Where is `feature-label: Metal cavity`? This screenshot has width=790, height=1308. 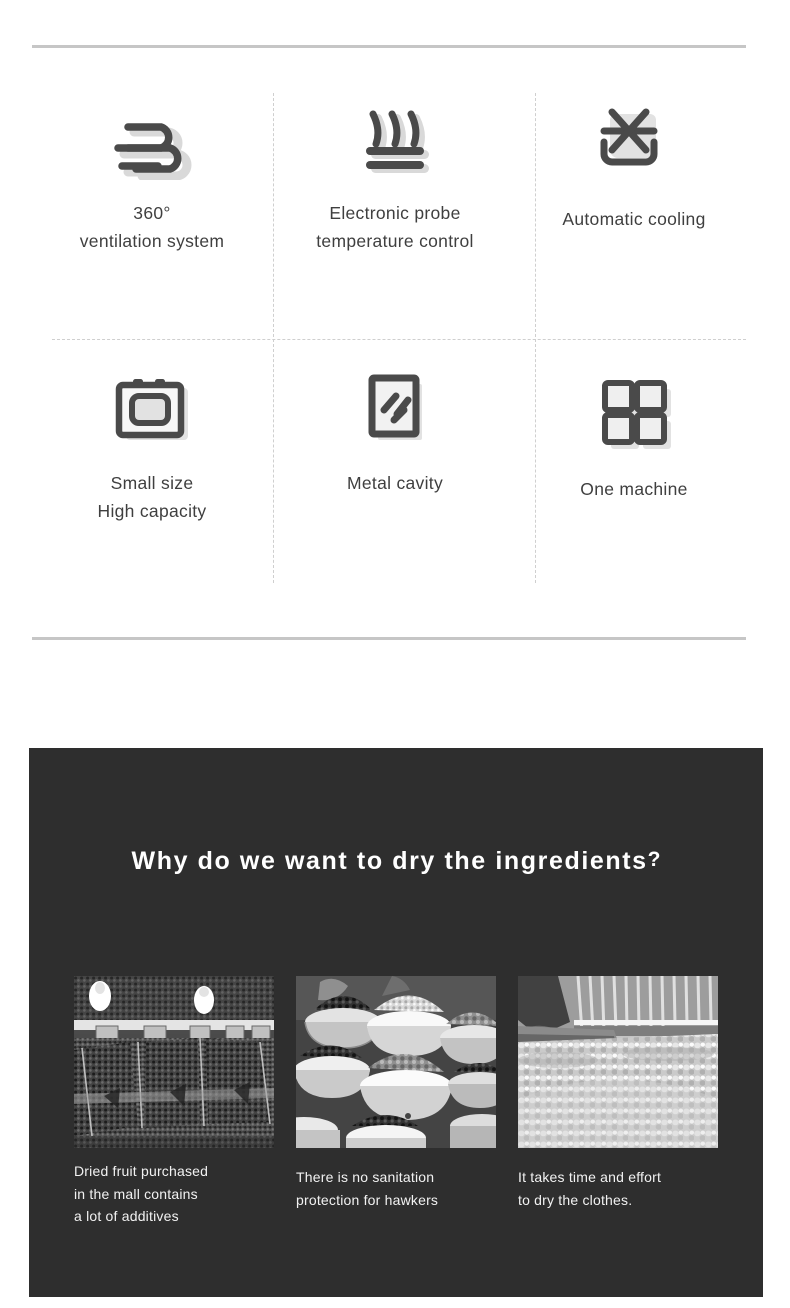 feature-label: Metal cavity is located at coordinates (395, 483).